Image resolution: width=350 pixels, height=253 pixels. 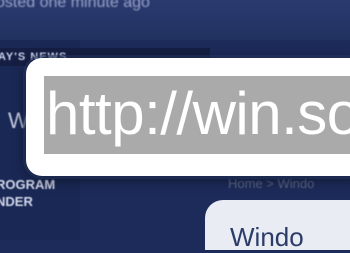 What do you see at coordinates (16, 201) in the screenshot?
I see `program-finder-line2: NDER` at bounding box center [16, 201].